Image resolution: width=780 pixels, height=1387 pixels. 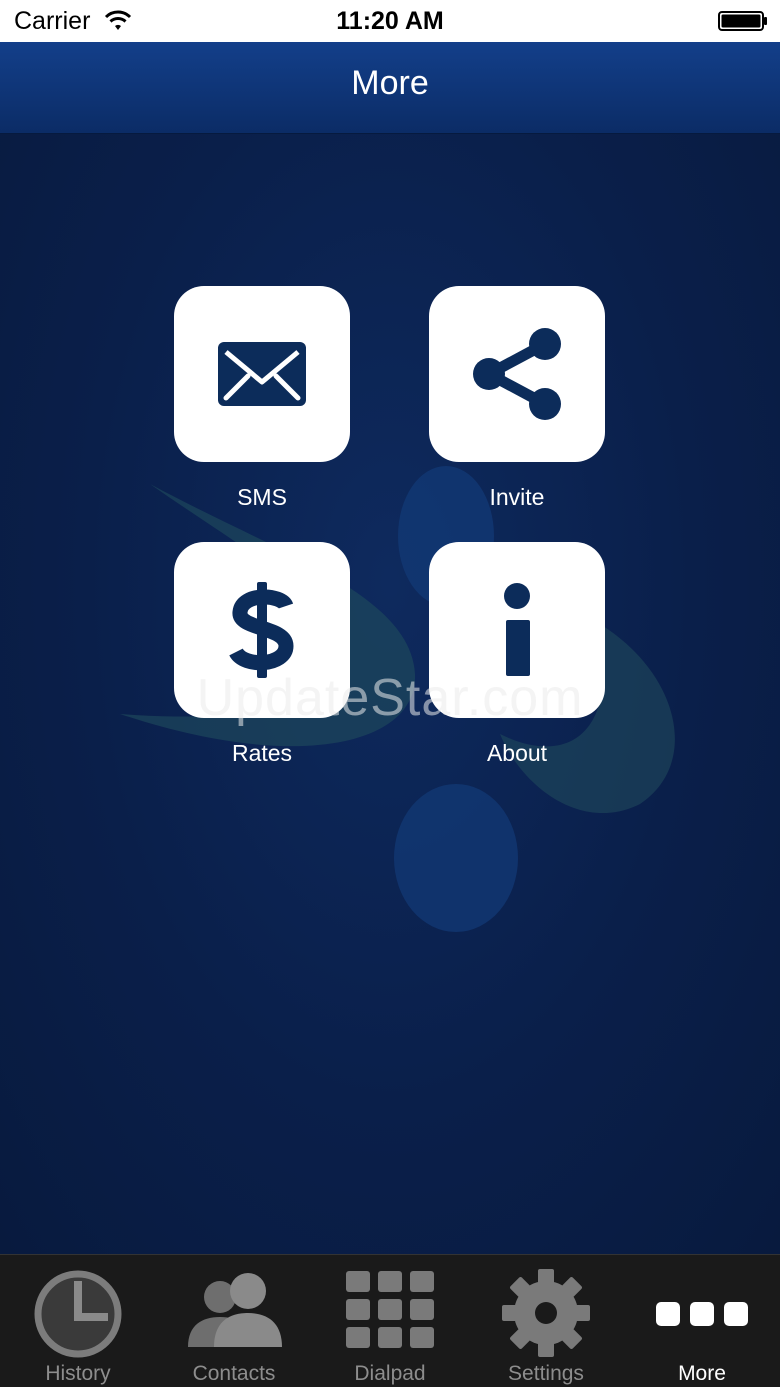 What do you see at coordinates (390, 83) in the screenshot?
I see `page-title: More` at bounding box center [390, 83].